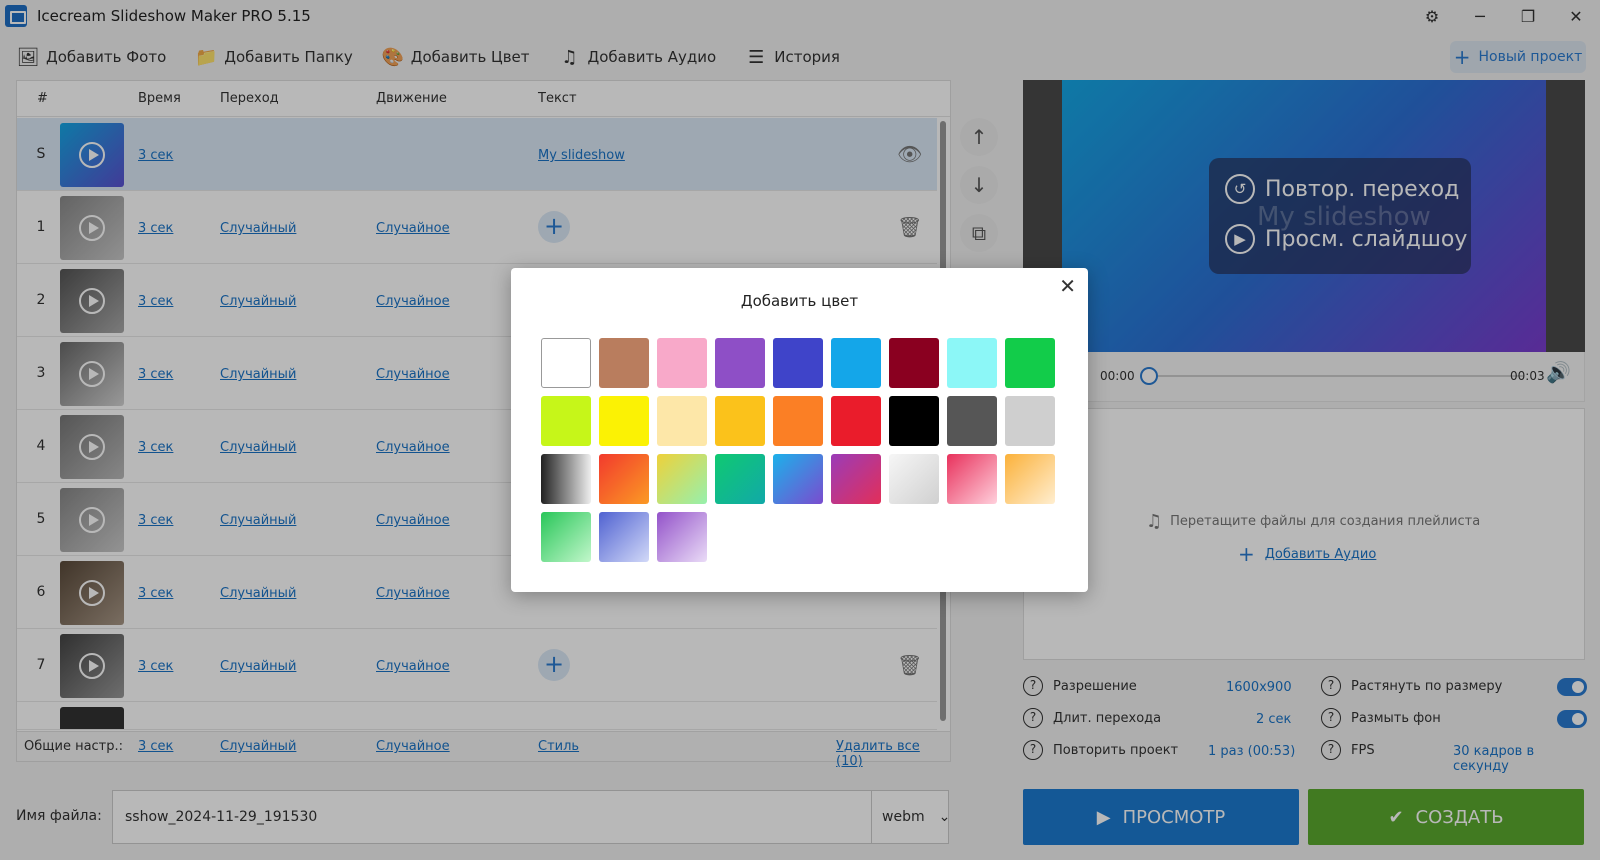 This screenshot has width=1600, height=860. Describe the element at coordinates (799, 301) in the screenshot. I see `dialog-title: Добавить цвет` at that location.